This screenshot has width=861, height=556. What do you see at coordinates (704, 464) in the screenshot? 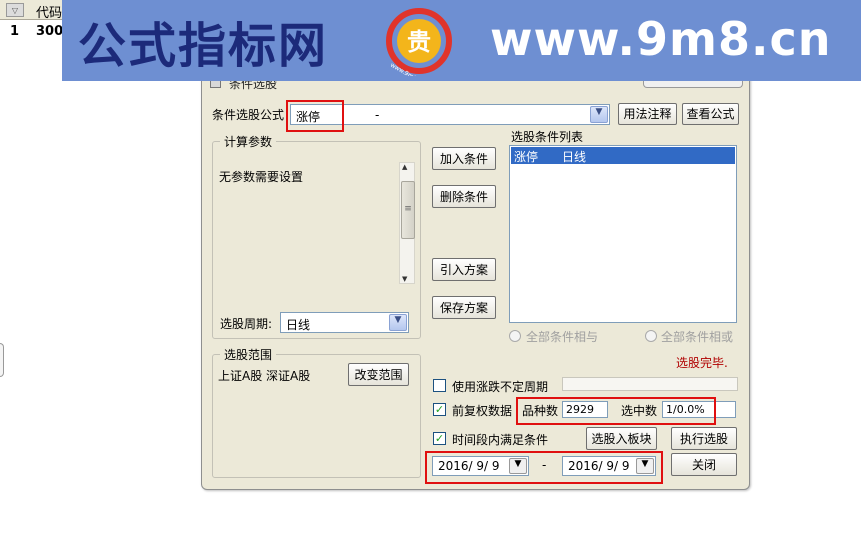
I see `close-button: 关闭` at bounding box center [704, 464].